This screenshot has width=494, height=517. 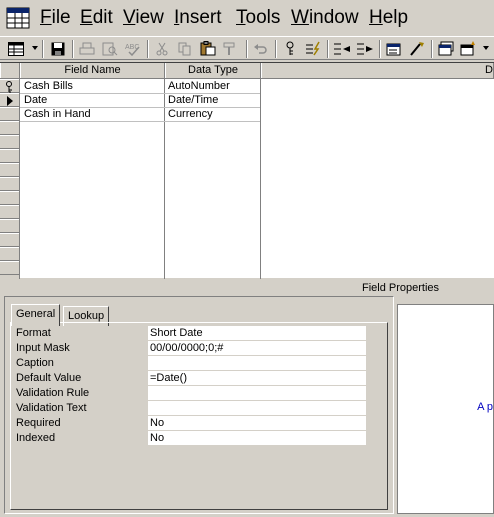 What do you see at coordinates (257, 423) in the screenshot?
I see `prop-value-required: No` at bounding box center [257, 423].